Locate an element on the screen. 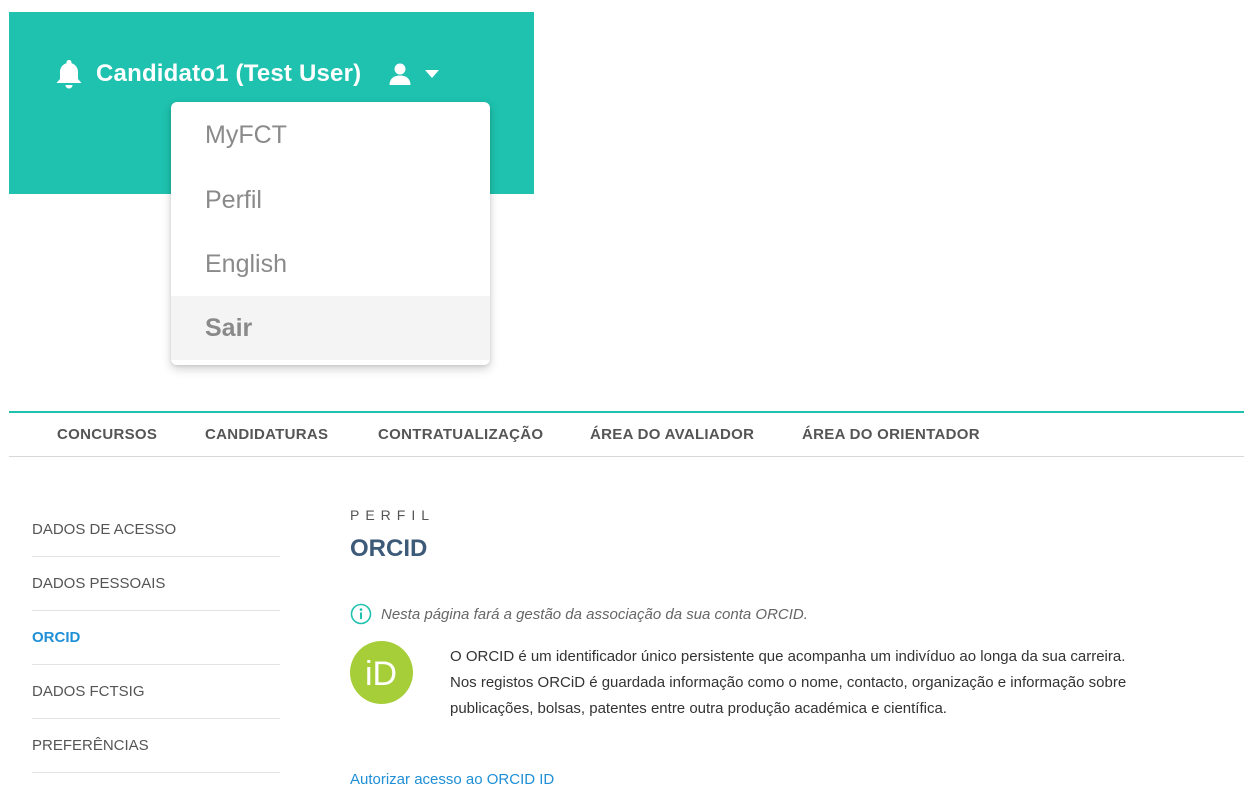  sidebar-item-dados-pessoais: DADOS PESSOAIS is located at coordinates (156, 584).